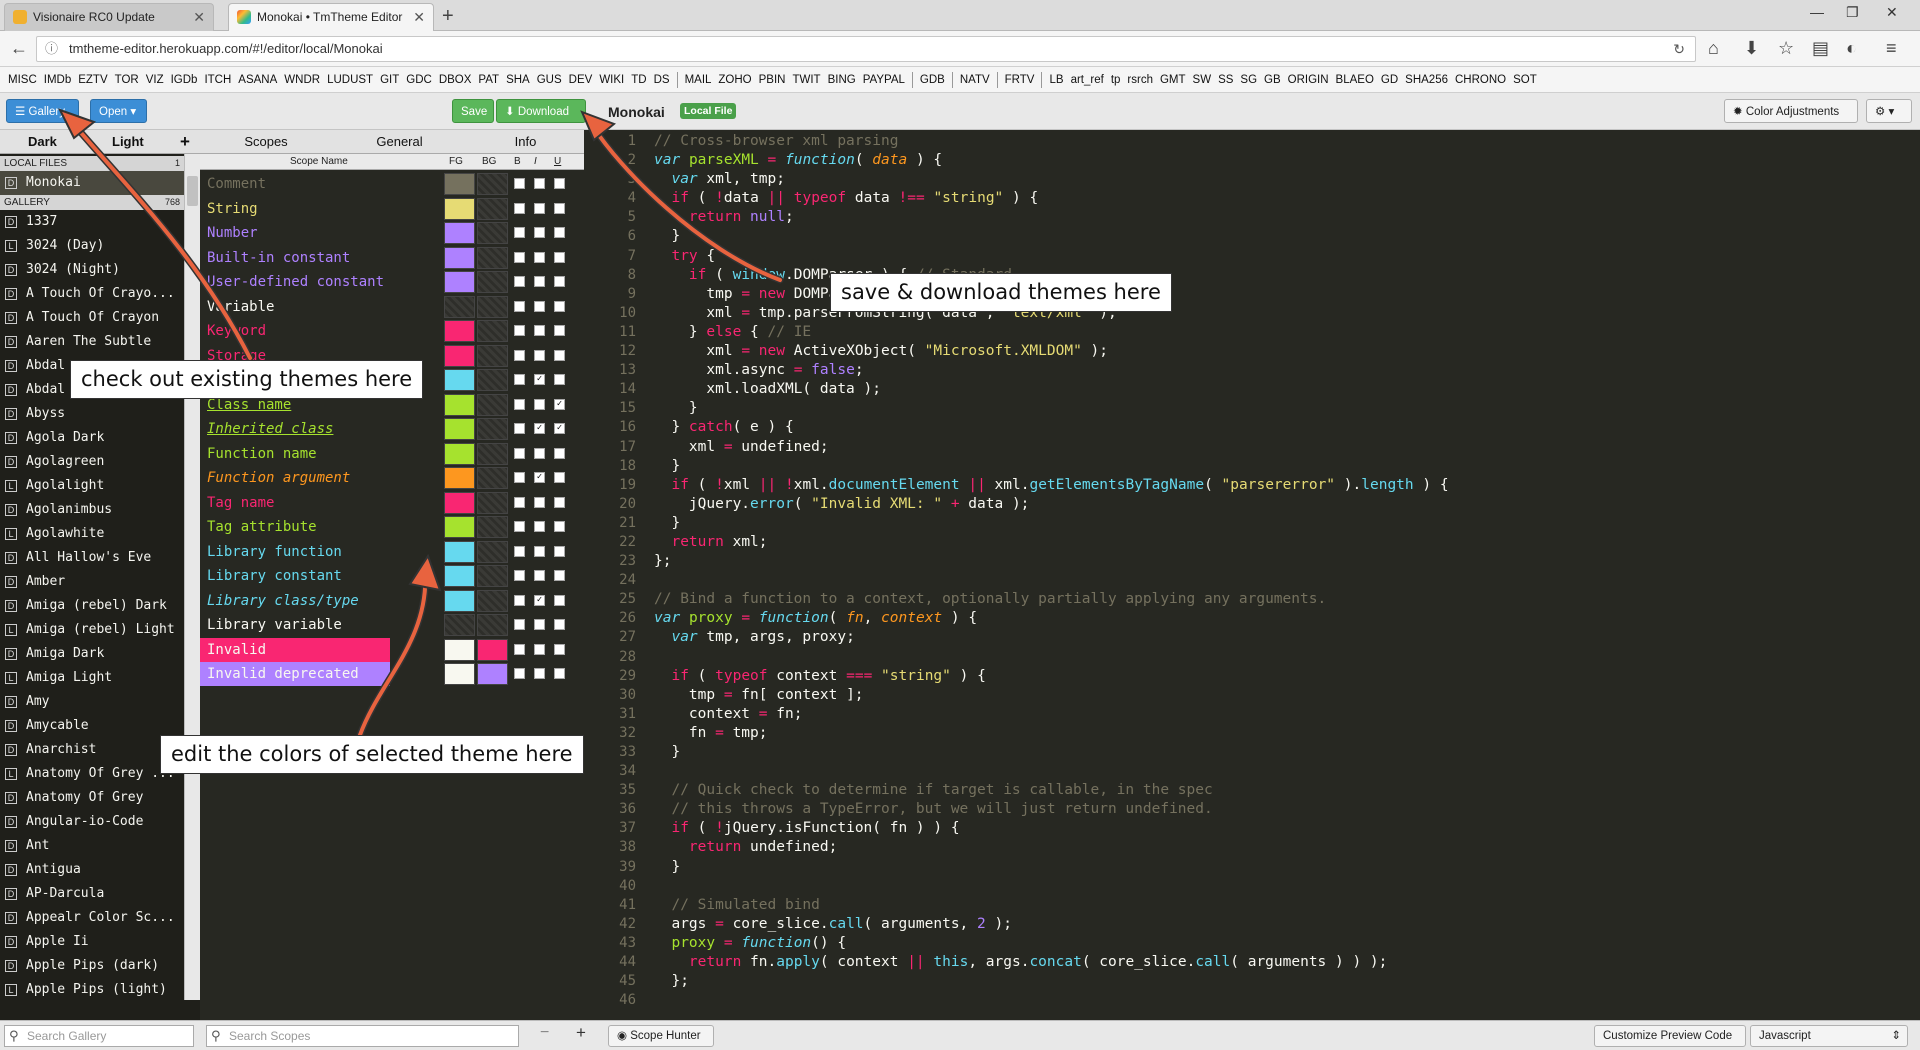 The height and width of the screenshot is (1050, 1920). I want to click on gallery-theme-item: D Agolagreen, so click(92, 462).